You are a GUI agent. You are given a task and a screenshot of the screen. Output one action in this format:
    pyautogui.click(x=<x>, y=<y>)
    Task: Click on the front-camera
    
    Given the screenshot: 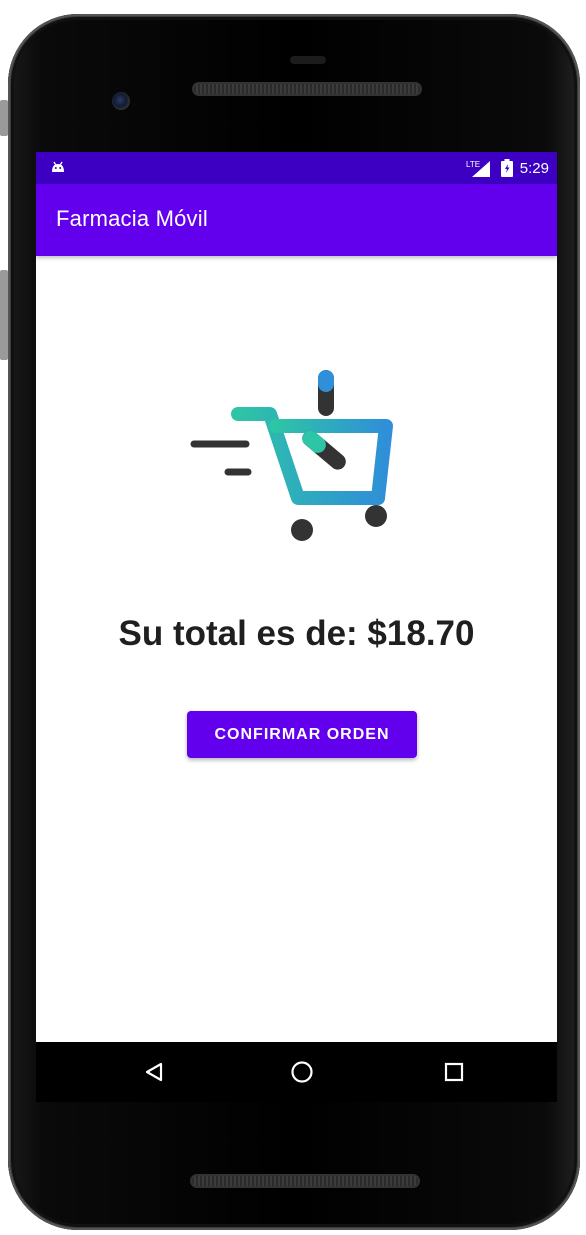 What is the action you would take?
    pyautogui.click(x=121, y=101)
    